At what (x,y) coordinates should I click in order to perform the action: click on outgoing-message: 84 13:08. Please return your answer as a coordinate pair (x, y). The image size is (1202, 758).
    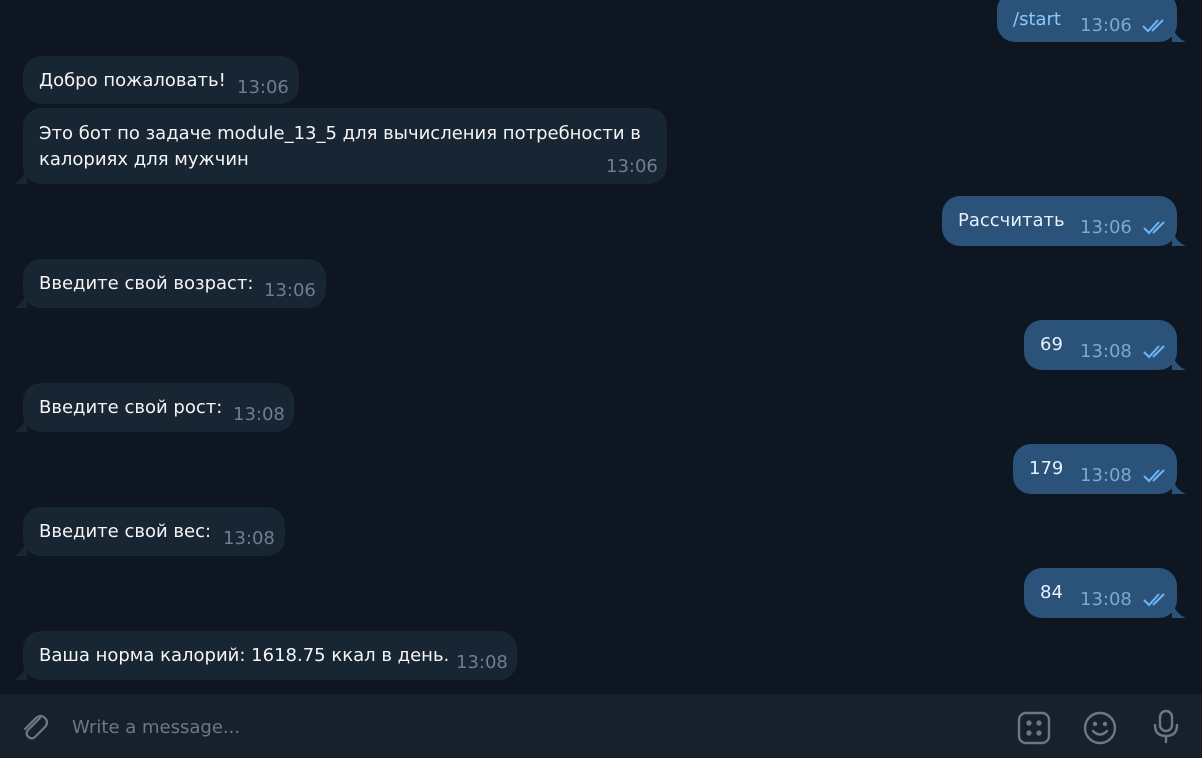
    Looking at the image, I should click on (1100, 593).